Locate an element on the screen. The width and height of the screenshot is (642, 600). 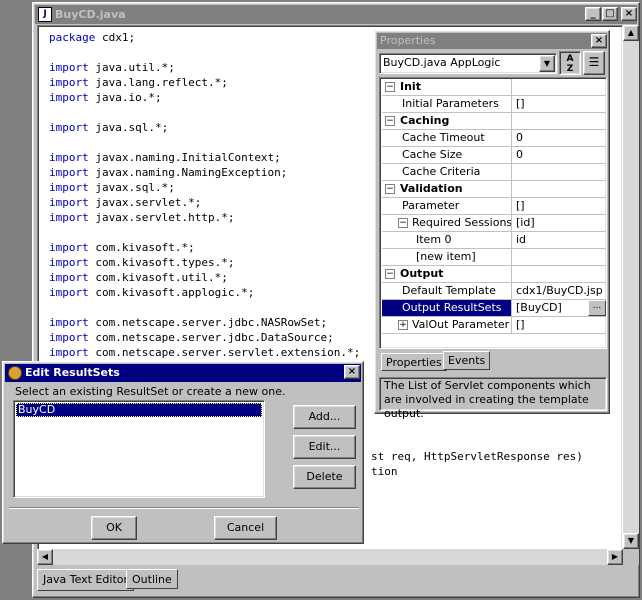
delete-button: Delete is located at coordinates (324, 477).